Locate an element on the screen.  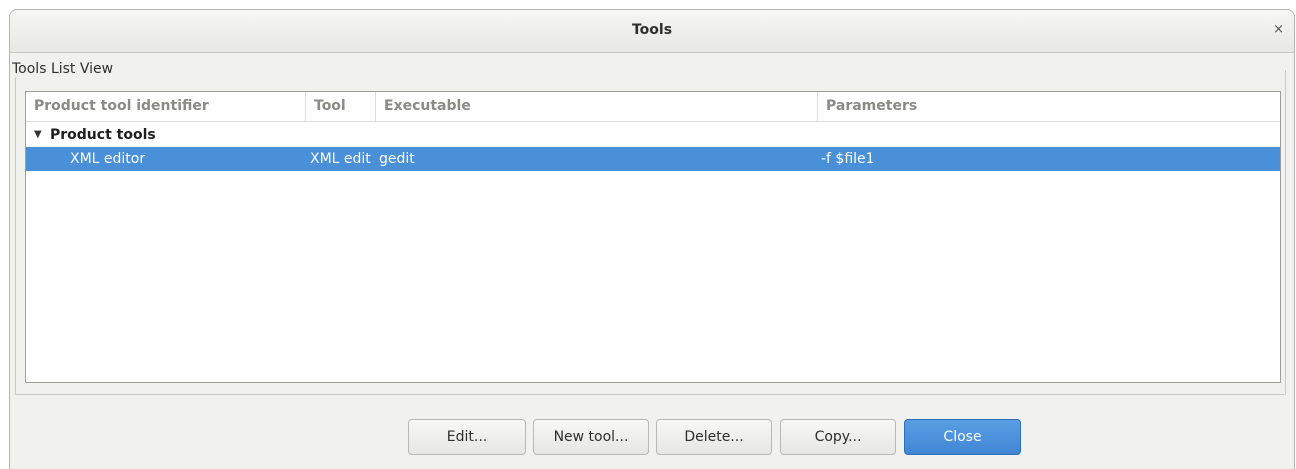
tree-group-product-tools: ▼ Product tools is located at coordinates (653, 135).